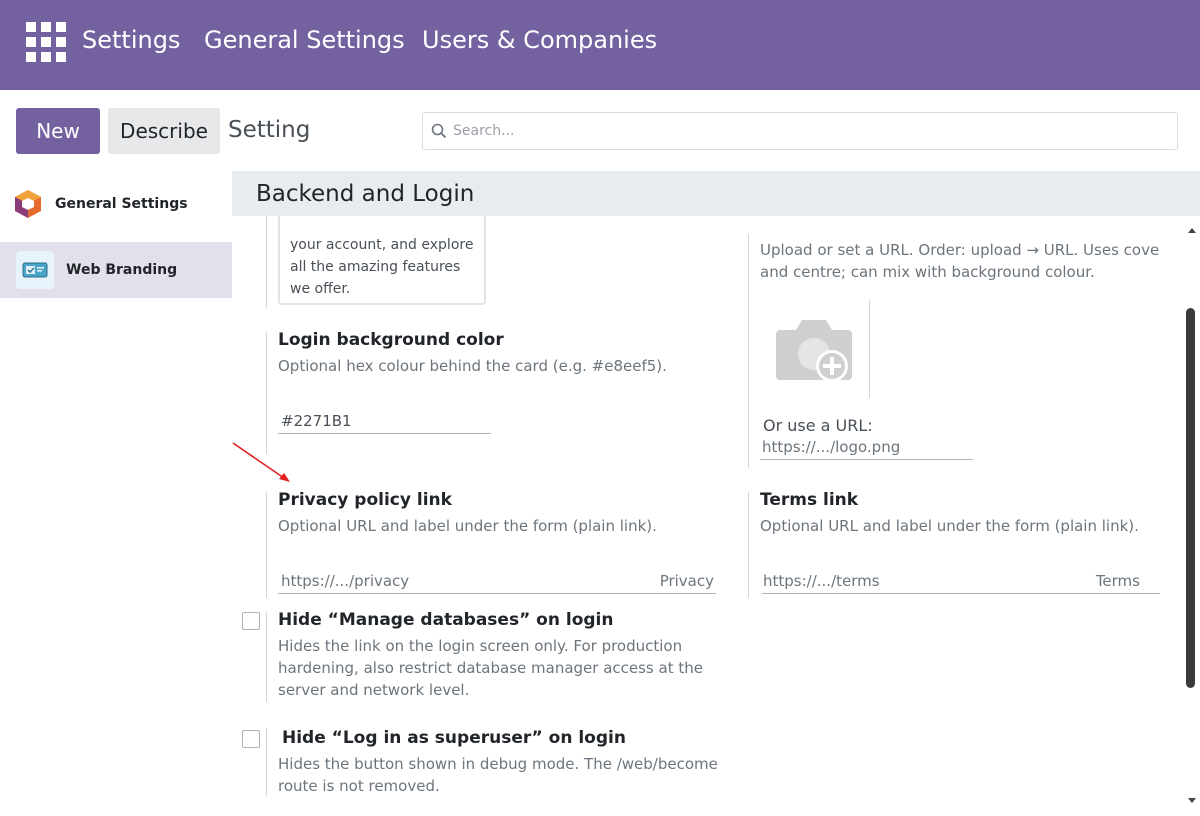 This screenshot has height=816, width=1200. Describe the element at coordinates (384, 423) in the screenshot. I see `bg-color-input: #2271B1` at that location.